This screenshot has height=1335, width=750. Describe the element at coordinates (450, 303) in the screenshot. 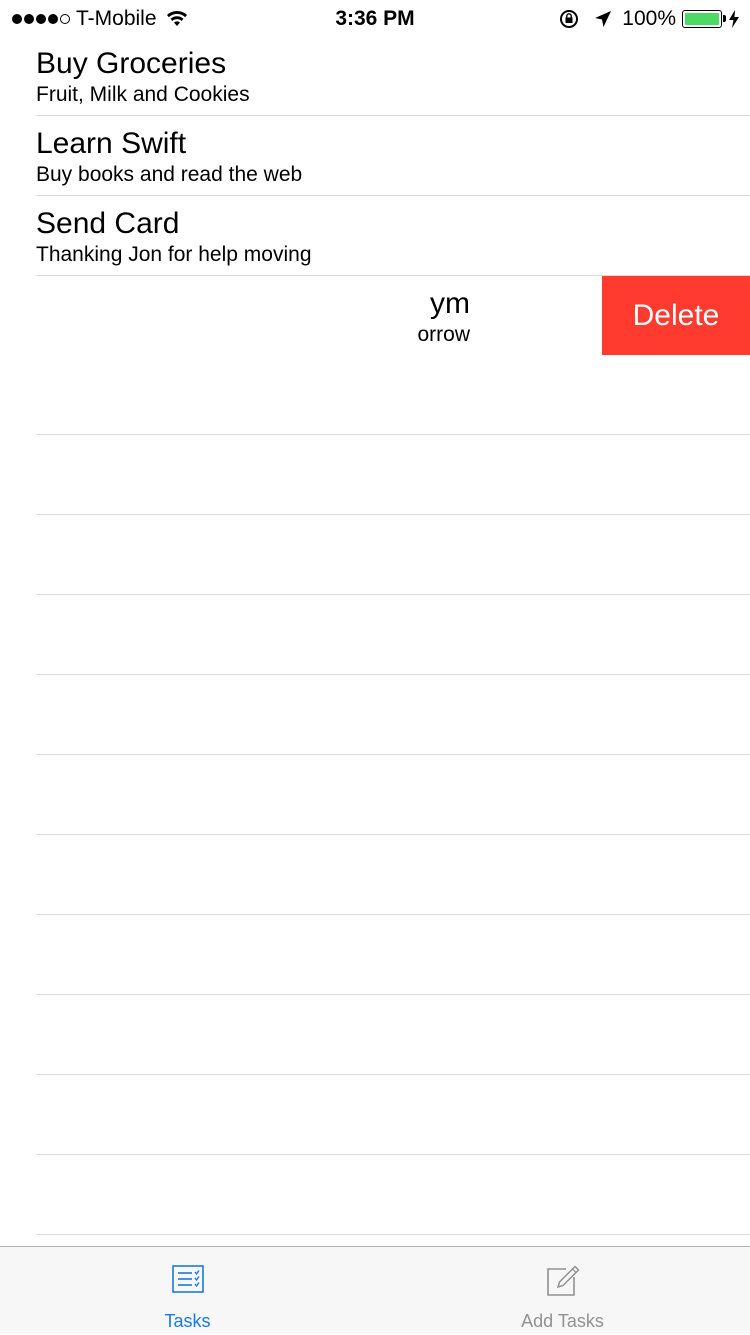

I see `task-title: ym` at that location.